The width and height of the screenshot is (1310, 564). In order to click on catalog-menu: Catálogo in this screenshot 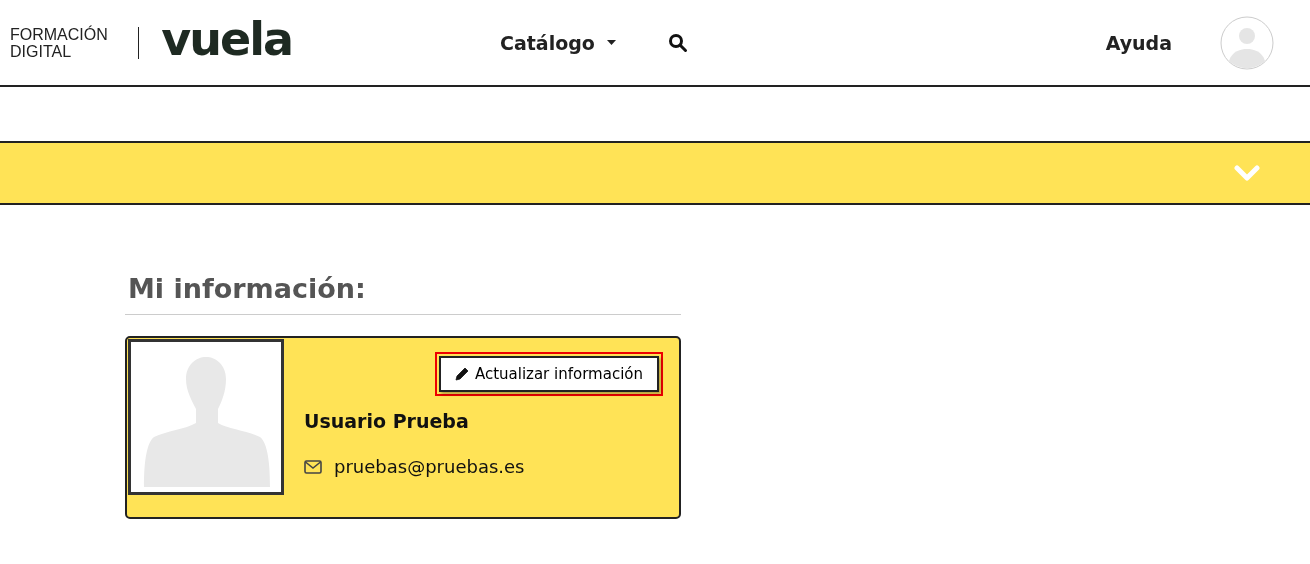, I will do `click(558, 42)`.